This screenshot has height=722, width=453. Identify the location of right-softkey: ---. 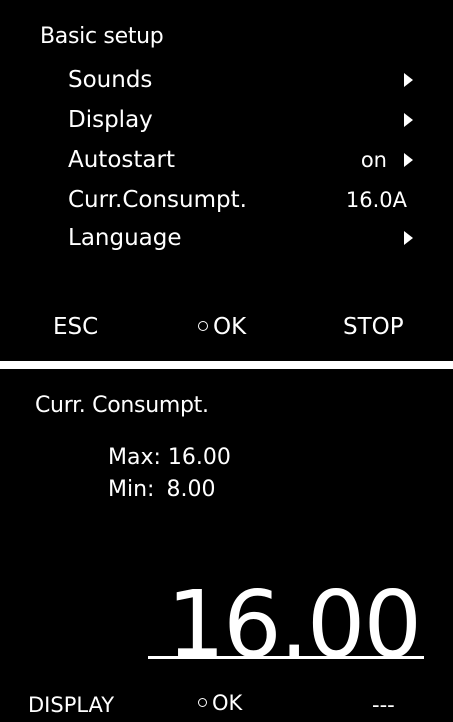
(383, 705).